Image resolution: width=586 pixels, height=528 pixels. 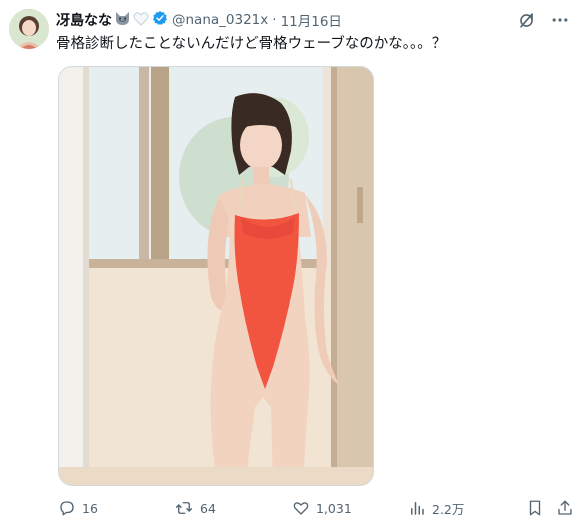 I want to click on share-icon, so click(x=565, y=507).